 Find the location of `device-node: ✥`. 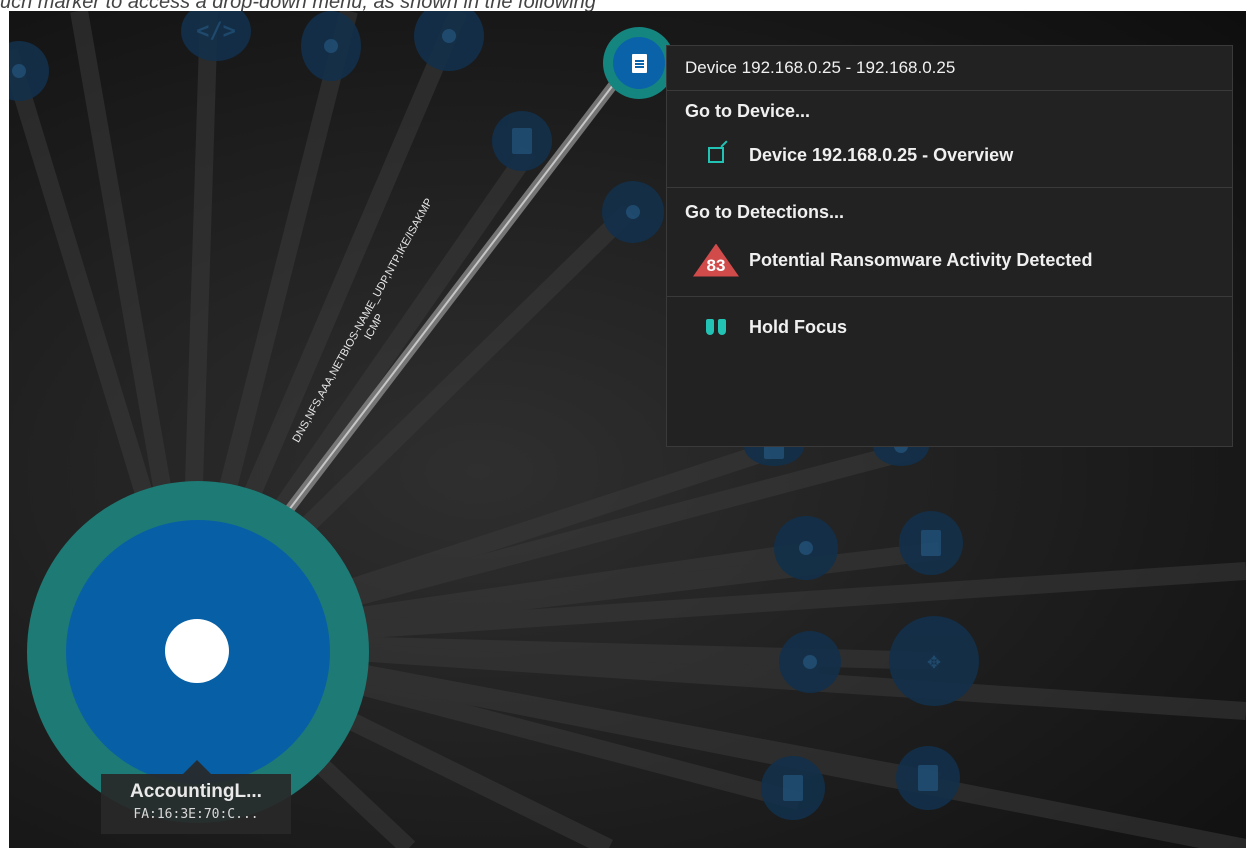

device-node: ✥ is located at coordinates (934, 661).